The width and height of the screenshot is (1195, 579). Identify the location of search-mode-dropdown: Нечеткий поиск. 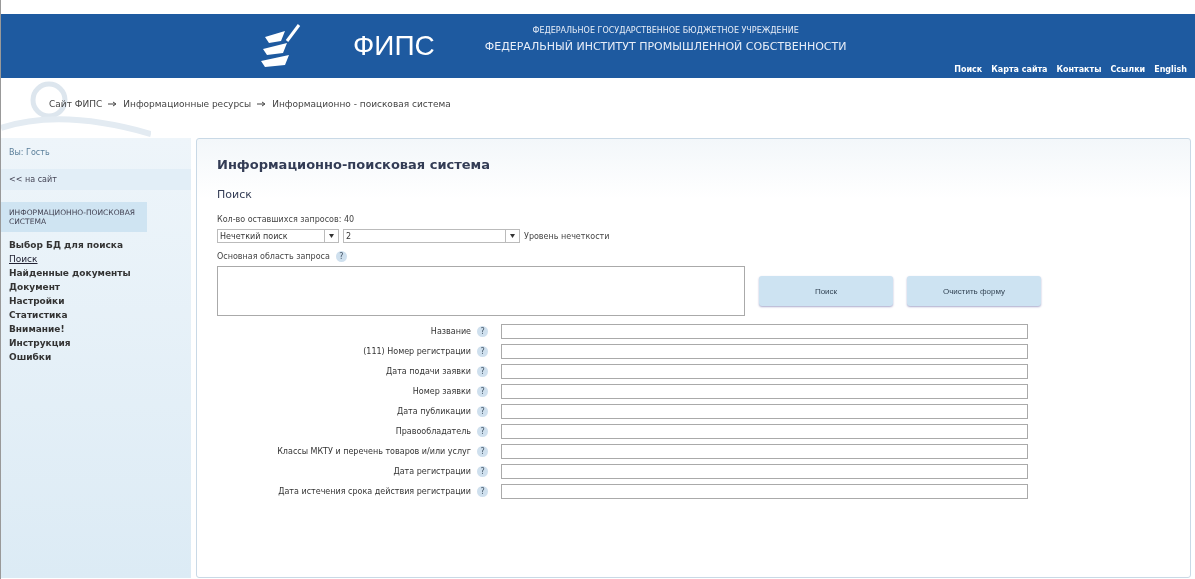
(278, 236).